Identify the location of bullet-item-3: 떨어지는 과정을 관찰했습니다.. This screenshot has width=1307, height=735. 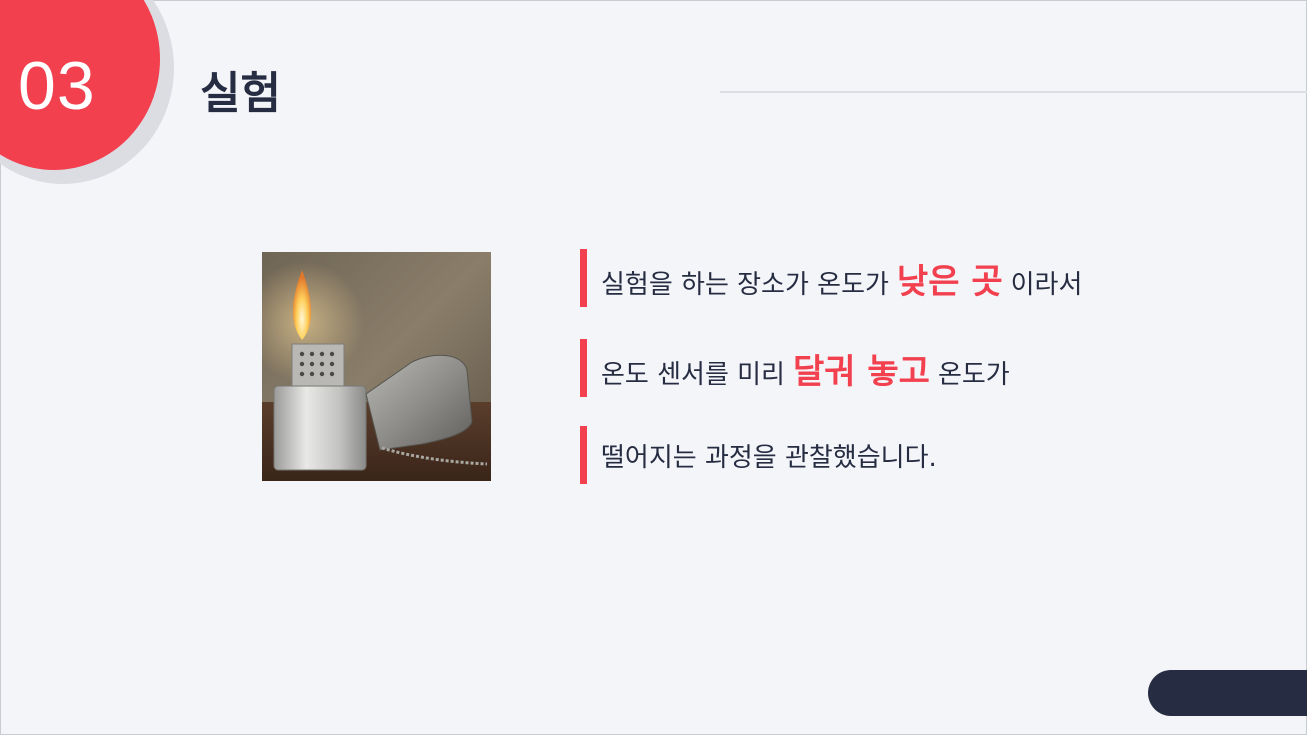
(758, 455).